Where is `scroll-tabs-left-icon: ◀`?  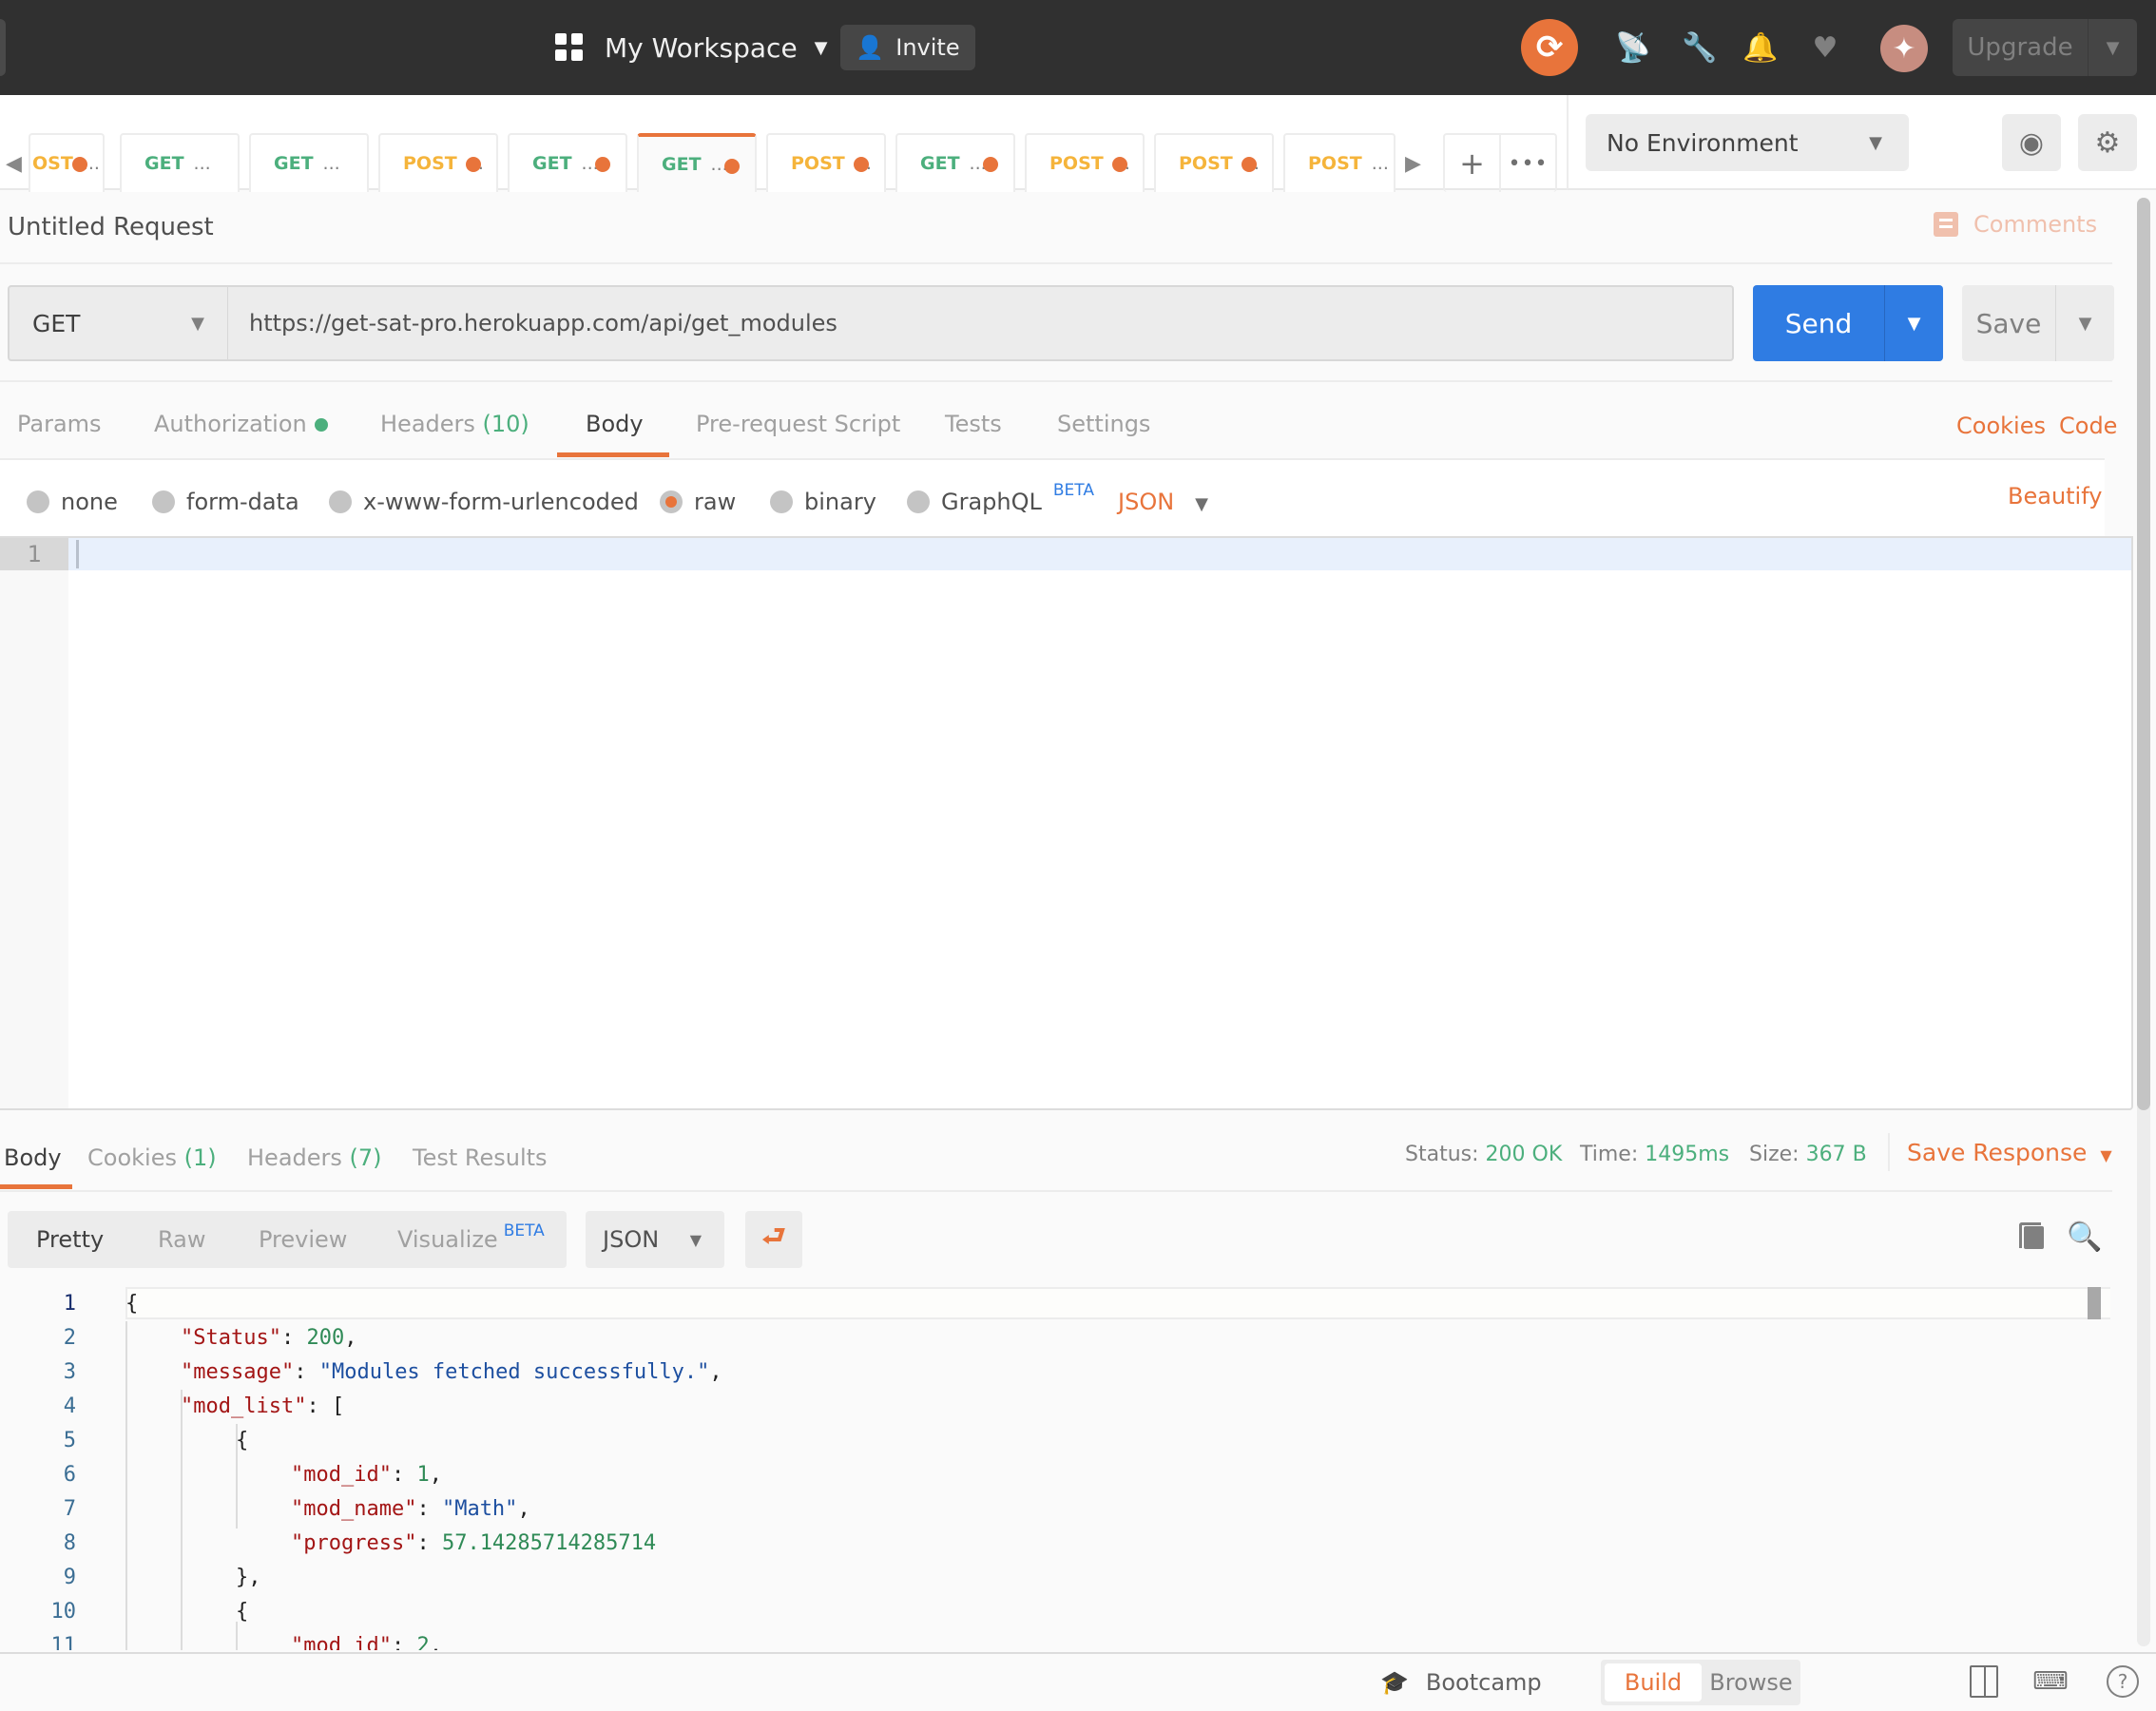
scroll-tabs-left-icon: ◀ is located at coordinates (14, 164).